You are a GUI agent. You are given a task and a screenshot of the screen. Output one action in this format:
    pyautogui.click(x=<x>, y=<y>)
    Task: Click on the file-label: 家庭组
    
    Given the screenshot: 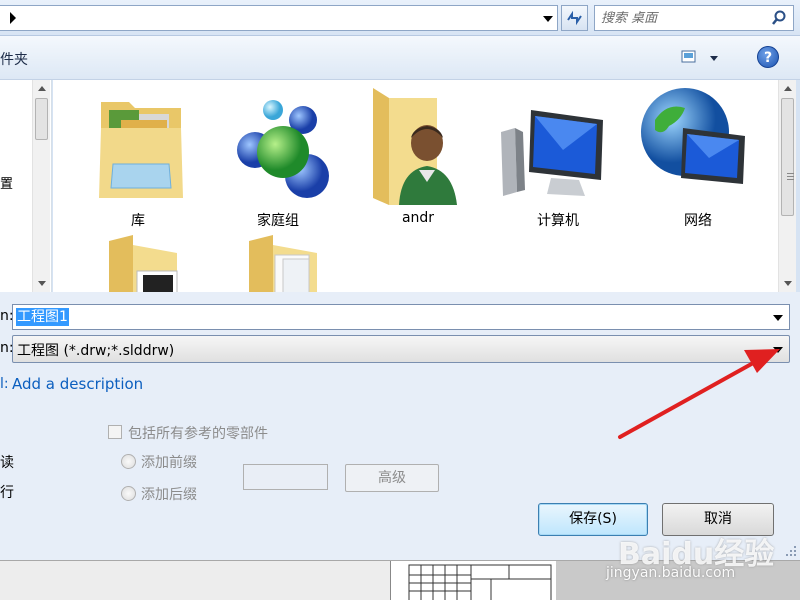 What is the action you would take?
    pyautogui.click(x=278, y=221)
    